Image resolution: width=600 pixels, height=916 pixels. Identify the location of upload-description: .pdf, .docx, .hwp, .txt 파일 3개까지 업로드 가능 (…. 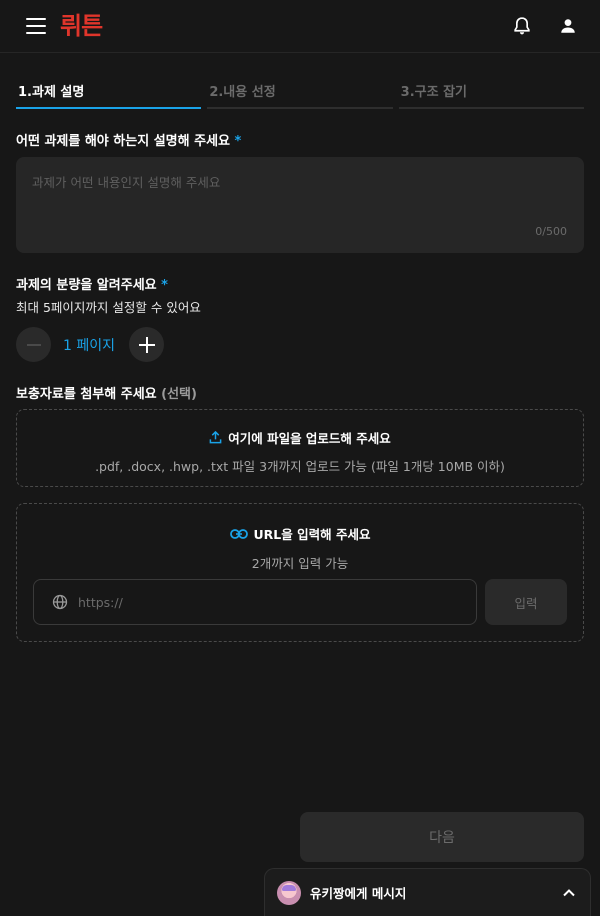
(300, 466).